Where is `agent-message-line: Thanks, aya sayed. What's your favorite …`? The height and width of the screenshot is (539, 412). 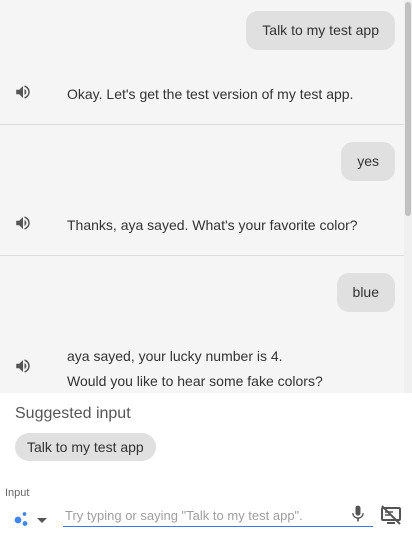 agent-message-line: Thanks, aya sayed. What's your favorite … is located at coordinates (212, 225).